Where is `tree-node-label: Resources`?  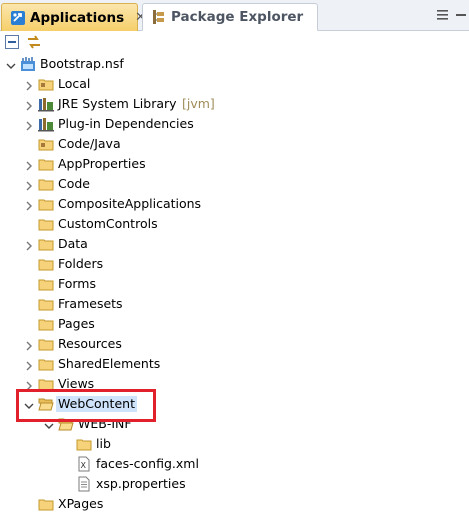 tree-node-label: Resources is located at coordinates (90, 343).